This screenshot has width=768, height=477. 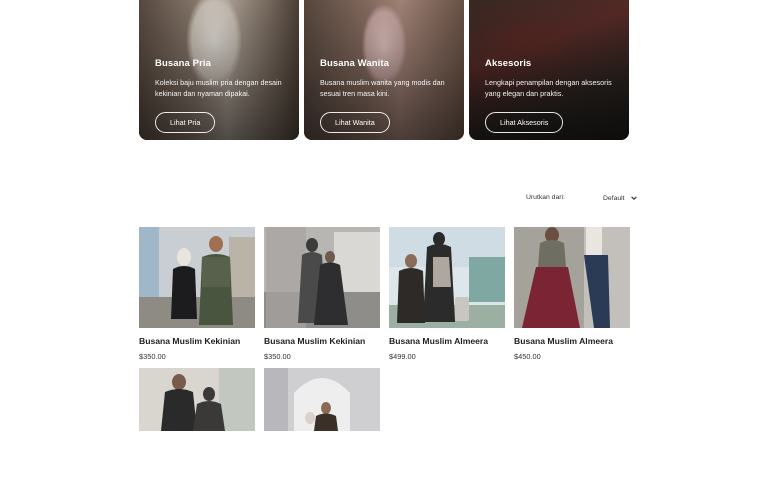 I want to click on sort-label: Urutkan dari:, so click(x=545, y=197).